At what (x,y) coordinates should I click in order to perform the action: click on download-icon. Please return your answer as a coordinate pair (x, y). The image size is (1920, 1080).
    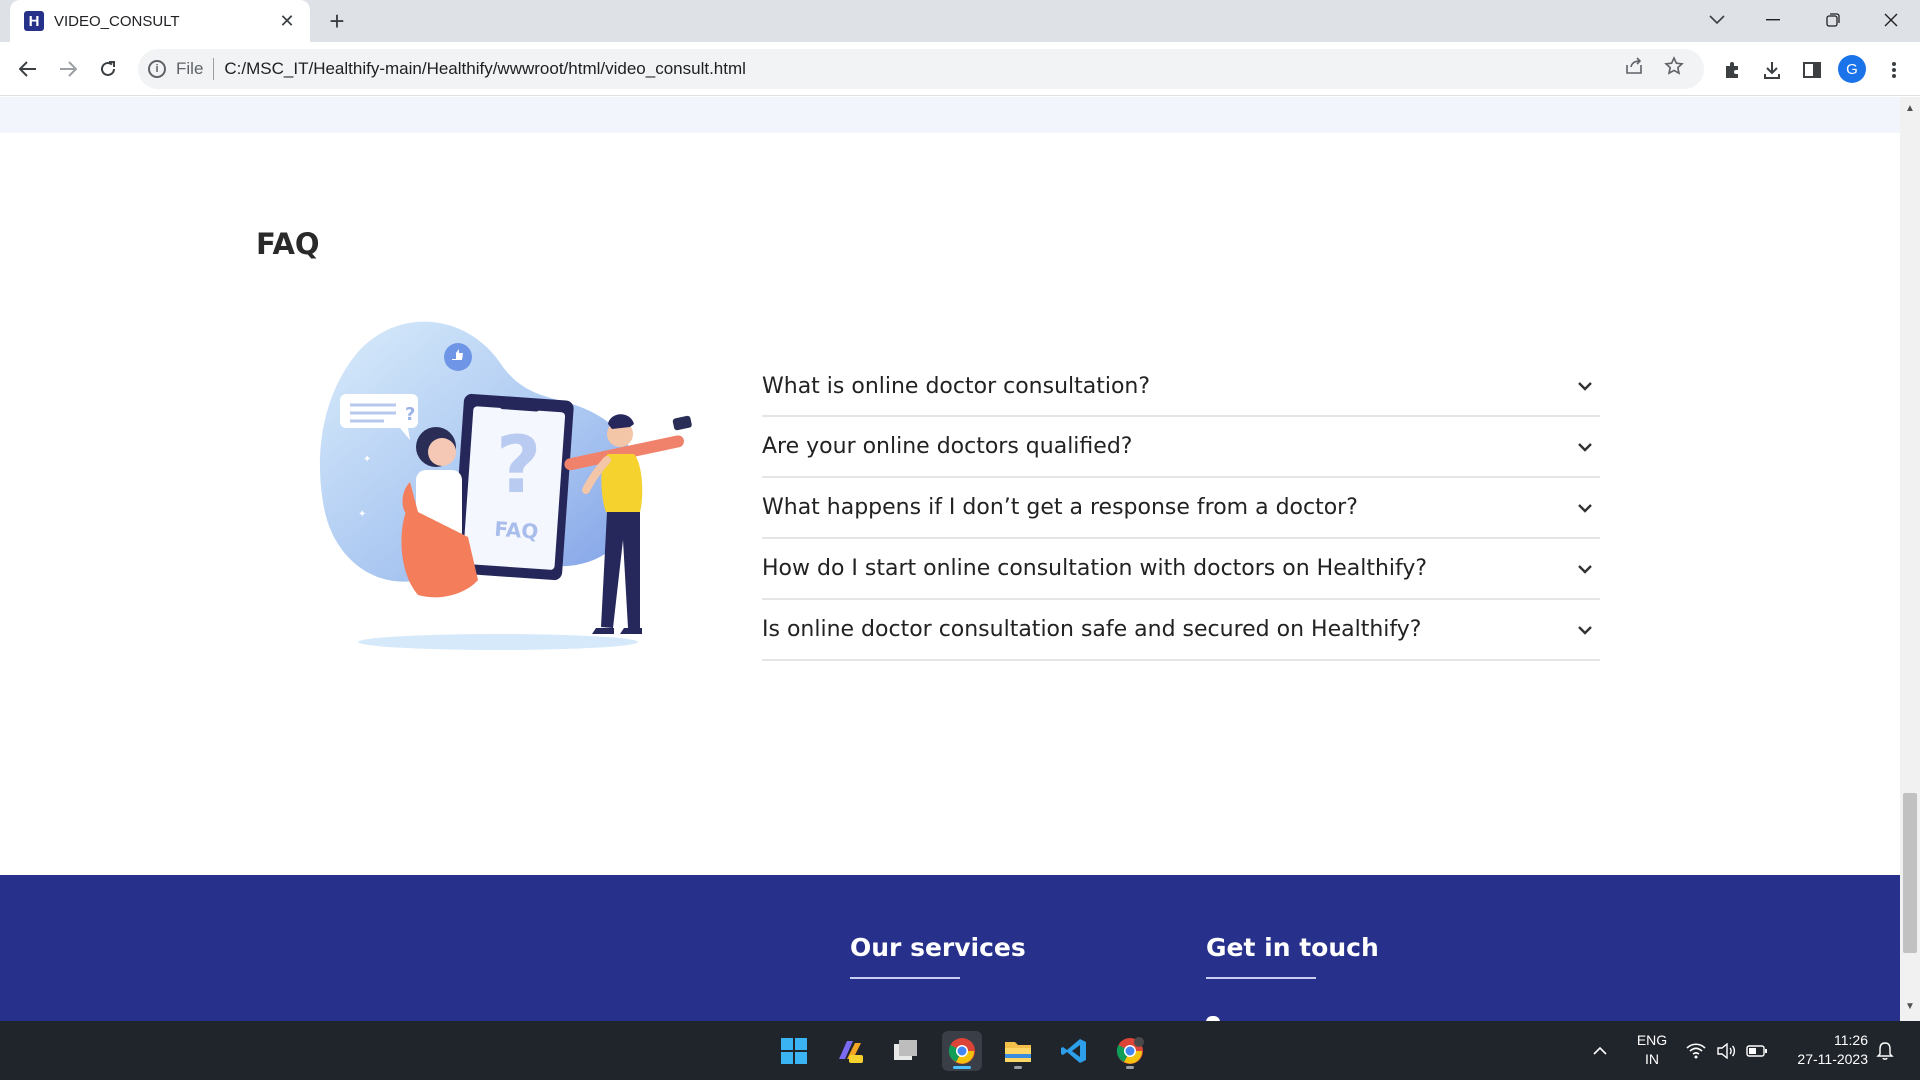
    Looking at the image, I should click on (1772, 70).